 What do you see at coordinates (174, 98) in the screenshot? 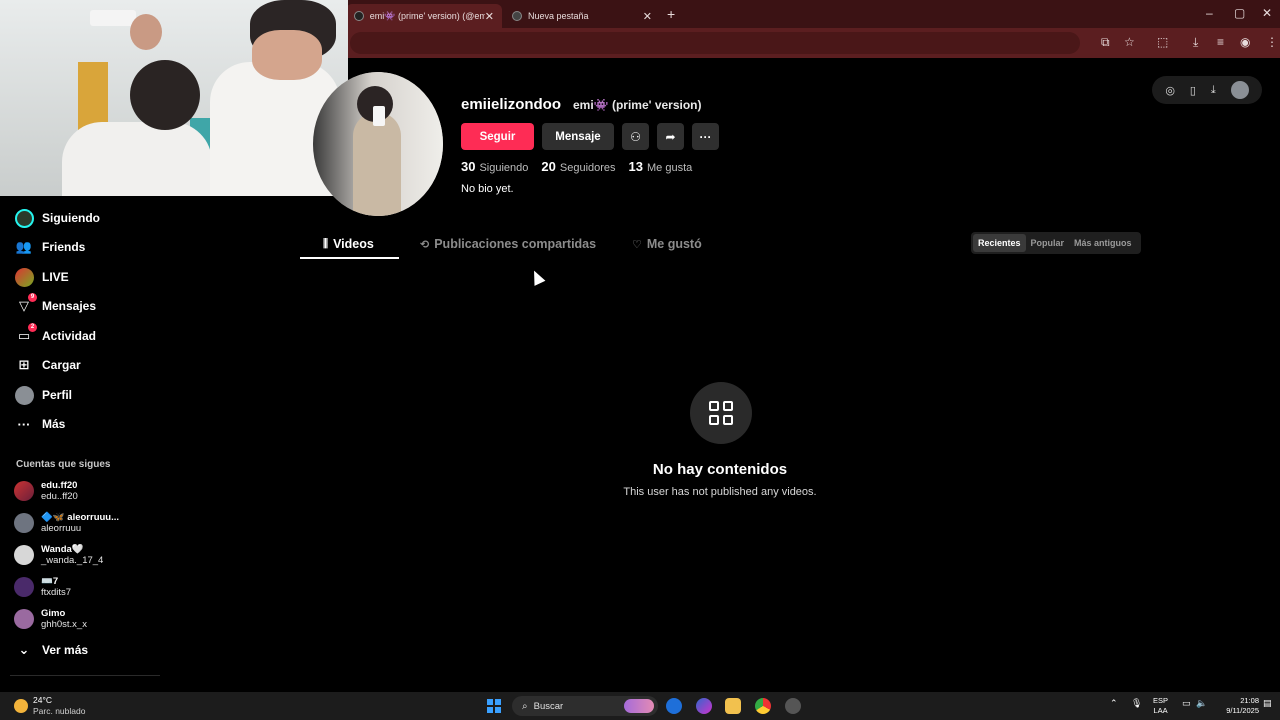
I see `webcam-overlay` at bounding box center [174, 98].